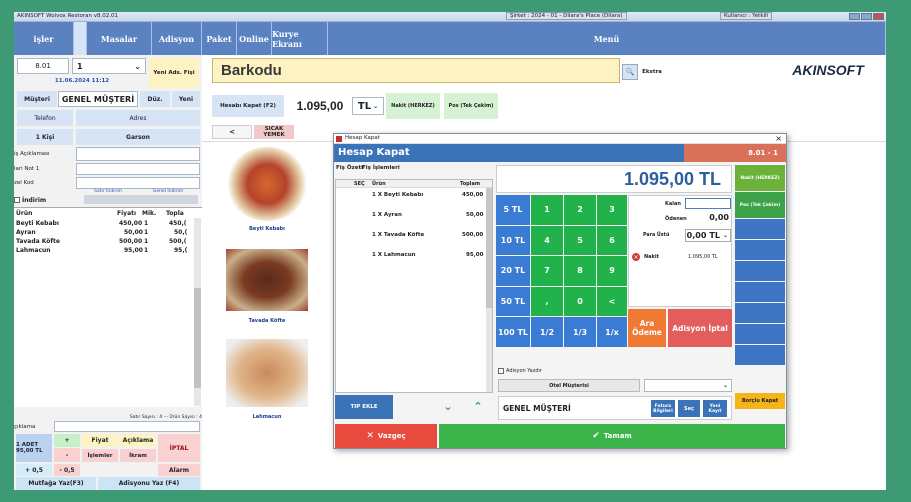 This screenshot has height=502, width=911. I want to click on key-10tl: 10 TL, so click(513, 240).